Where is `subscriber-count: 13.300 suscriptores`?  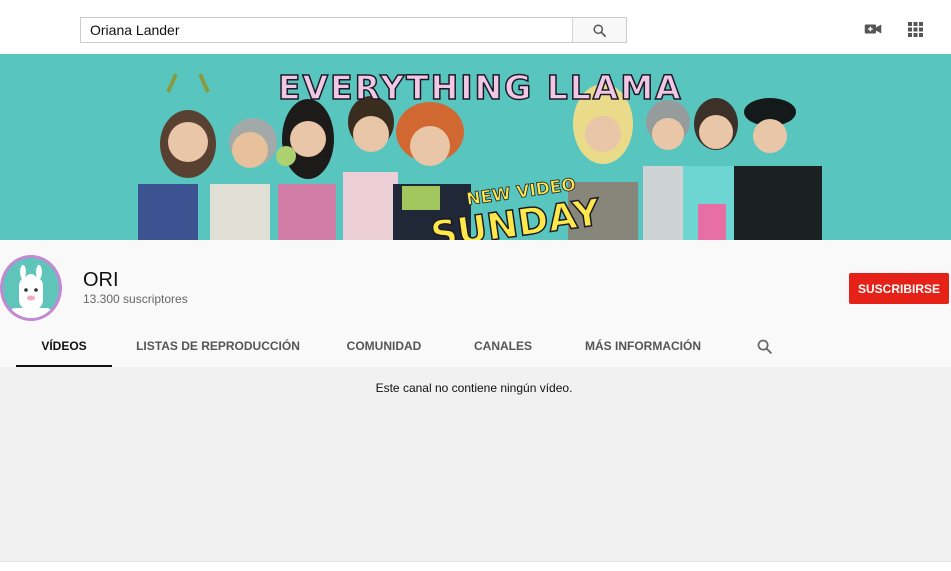
subscriber-count: 13.300 suscriptores is located at coordinates (135, 299).